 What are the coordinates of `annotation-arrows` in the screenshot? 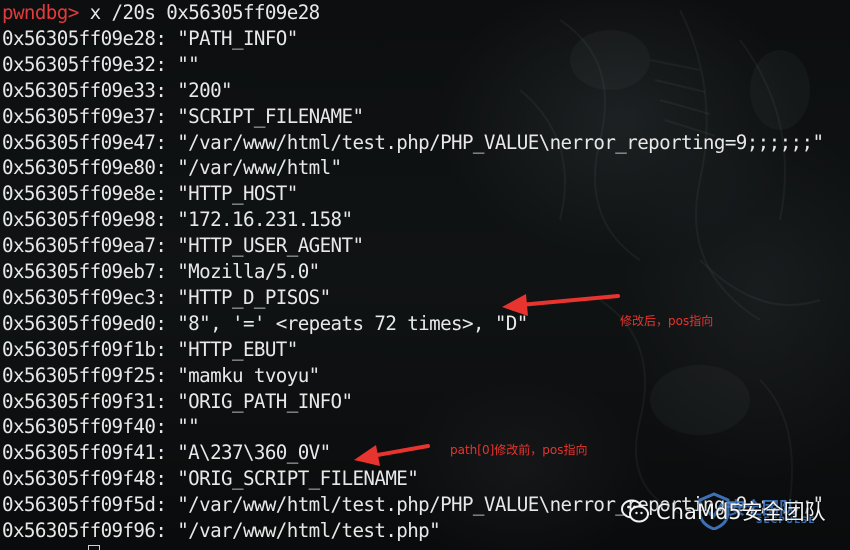 It's located at (487, 380).